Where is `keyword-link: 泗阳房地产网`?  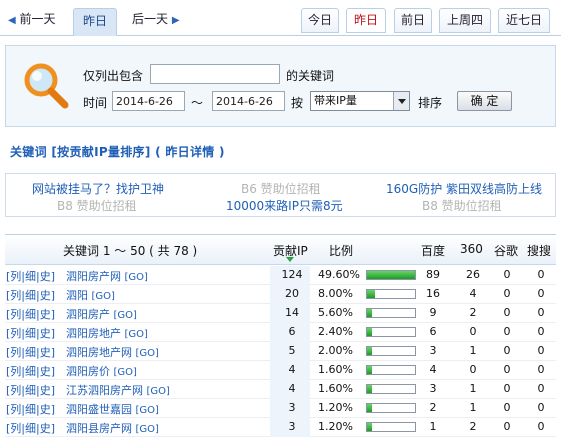 keyword-link: 泗阳房地产网 is located at coordinates (99, 352).